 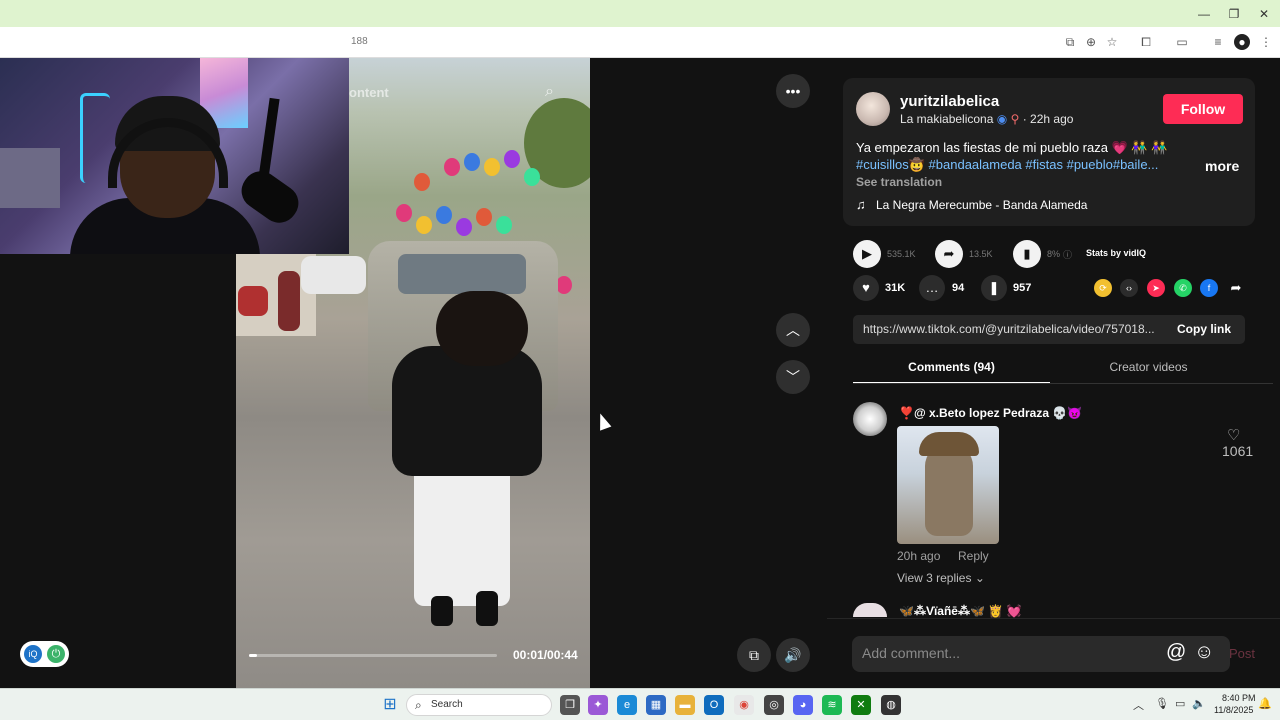 I want to click on music-title: La Negra Merecumbe - Banda Alameda, so click(x=981, y=205).